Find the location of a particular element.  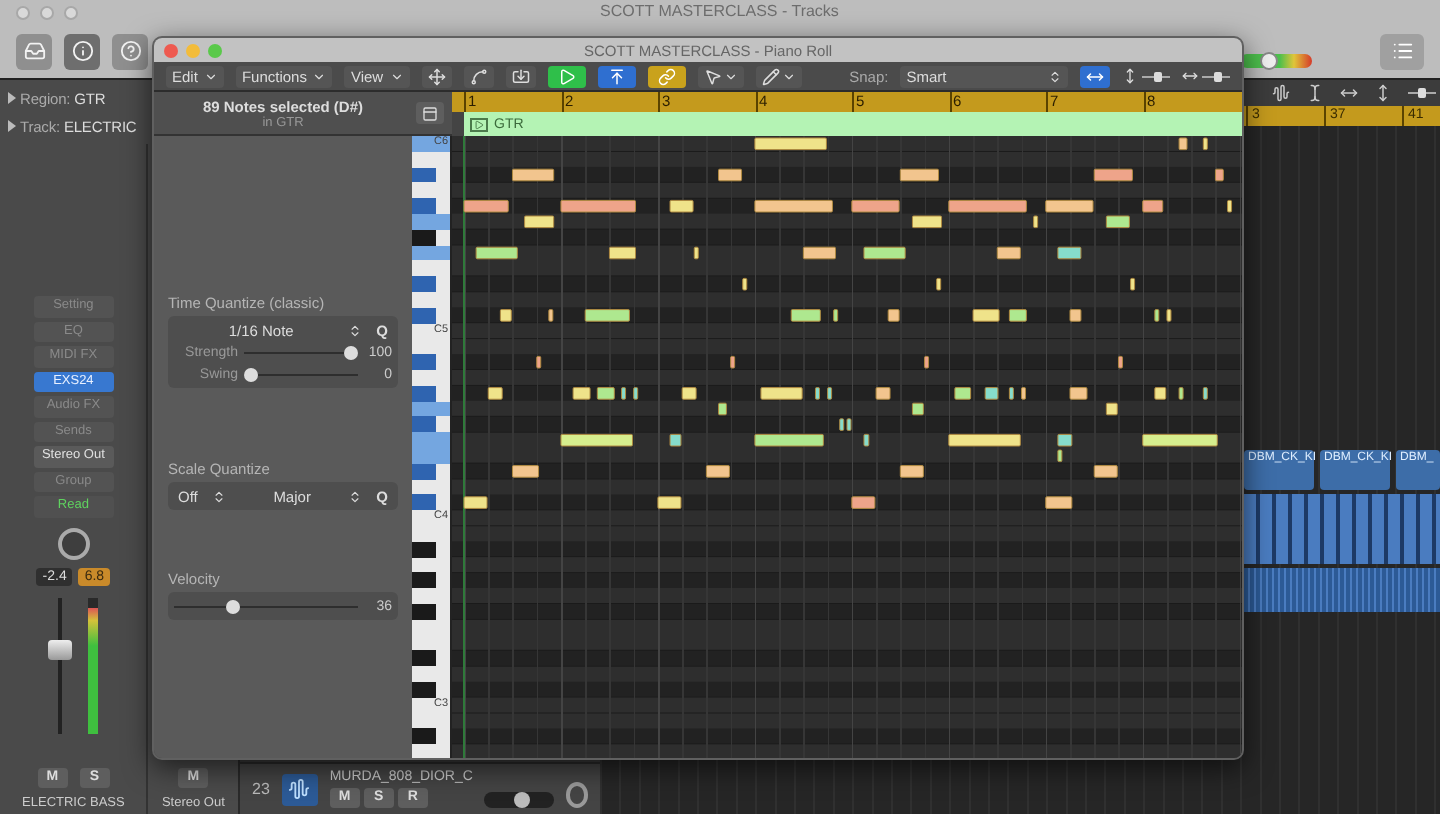

horizontal-arrows-icon is located at coordinates (1349, 93).